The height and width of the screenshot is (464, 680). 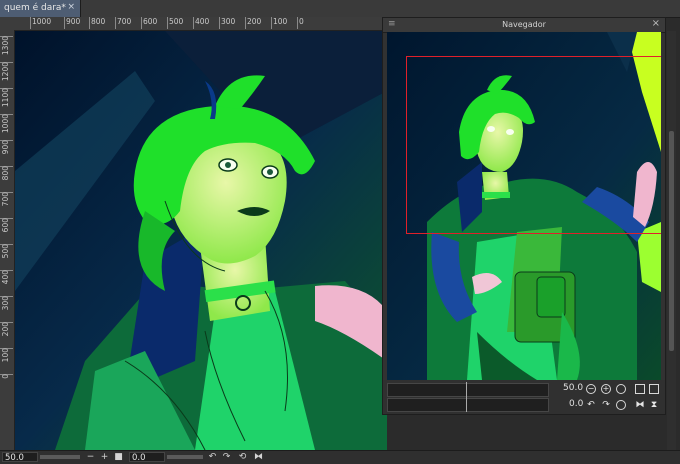 What do you see at coordinates (640, 389) in the screenshot?
I see `fit-page-icon` at bounding box center [640, 389].